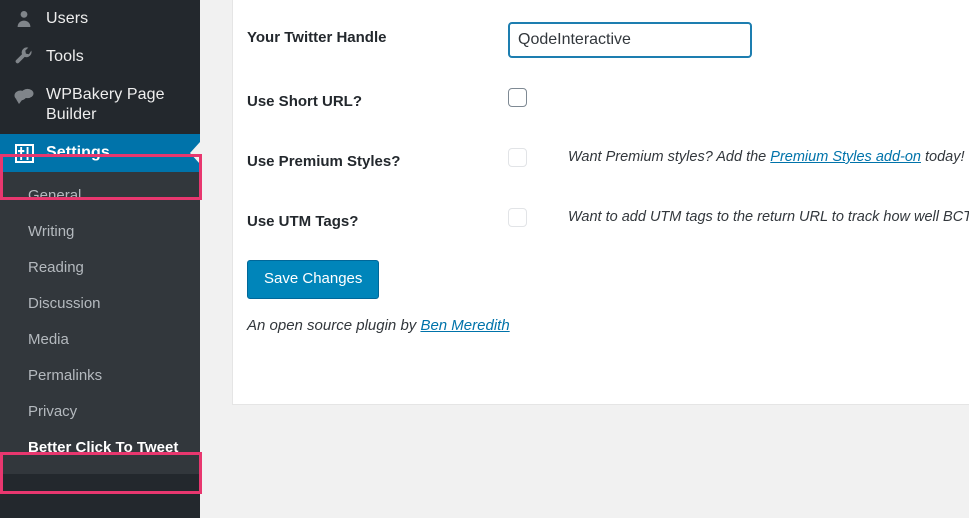  What do you see at coordinates (24, 153) in the screenshot?
I see `sliders-icon` at bounding box center [24, 153].